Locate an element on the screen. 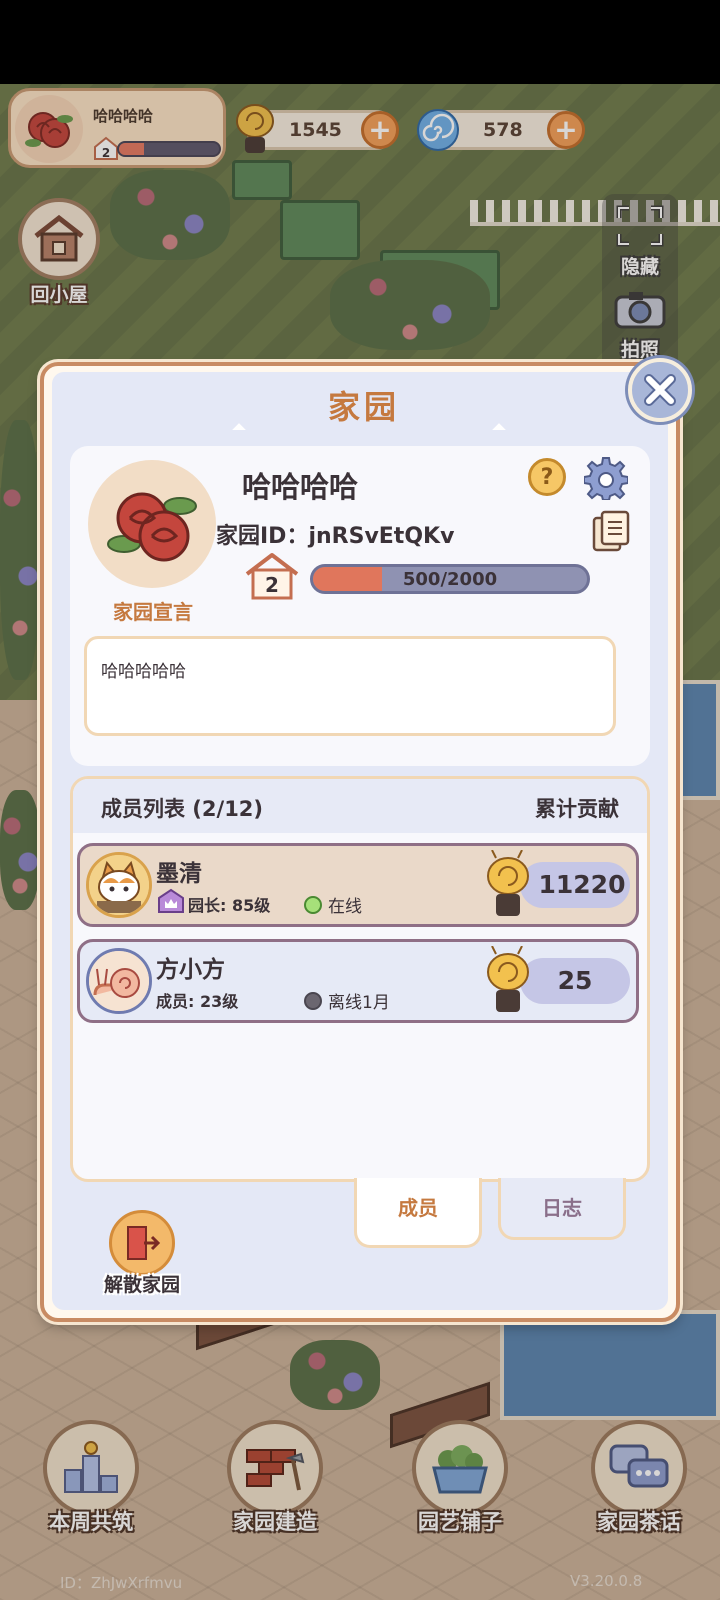  contribution-pill: 11220 is located at coordinates (575, 885).